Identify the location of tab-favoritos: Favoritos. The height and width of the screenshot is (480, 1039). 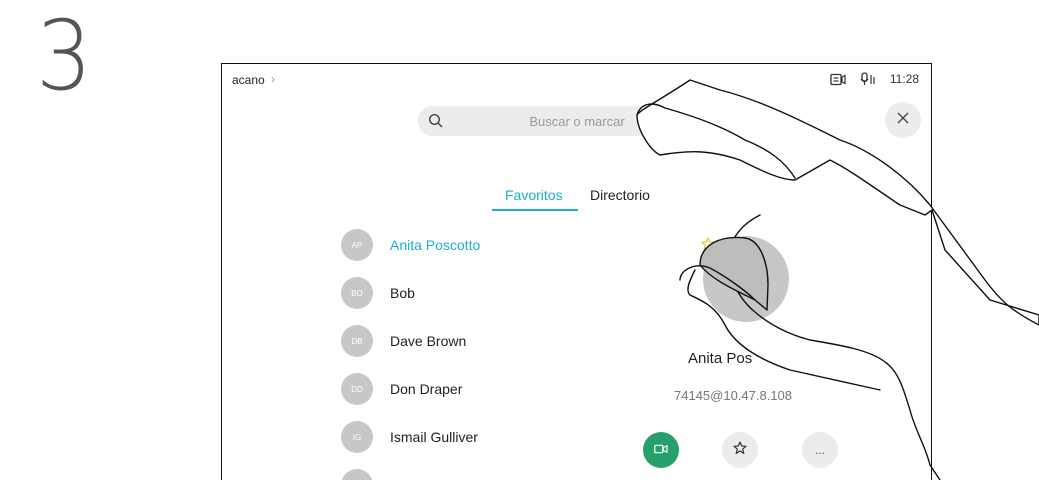
(534, 195).